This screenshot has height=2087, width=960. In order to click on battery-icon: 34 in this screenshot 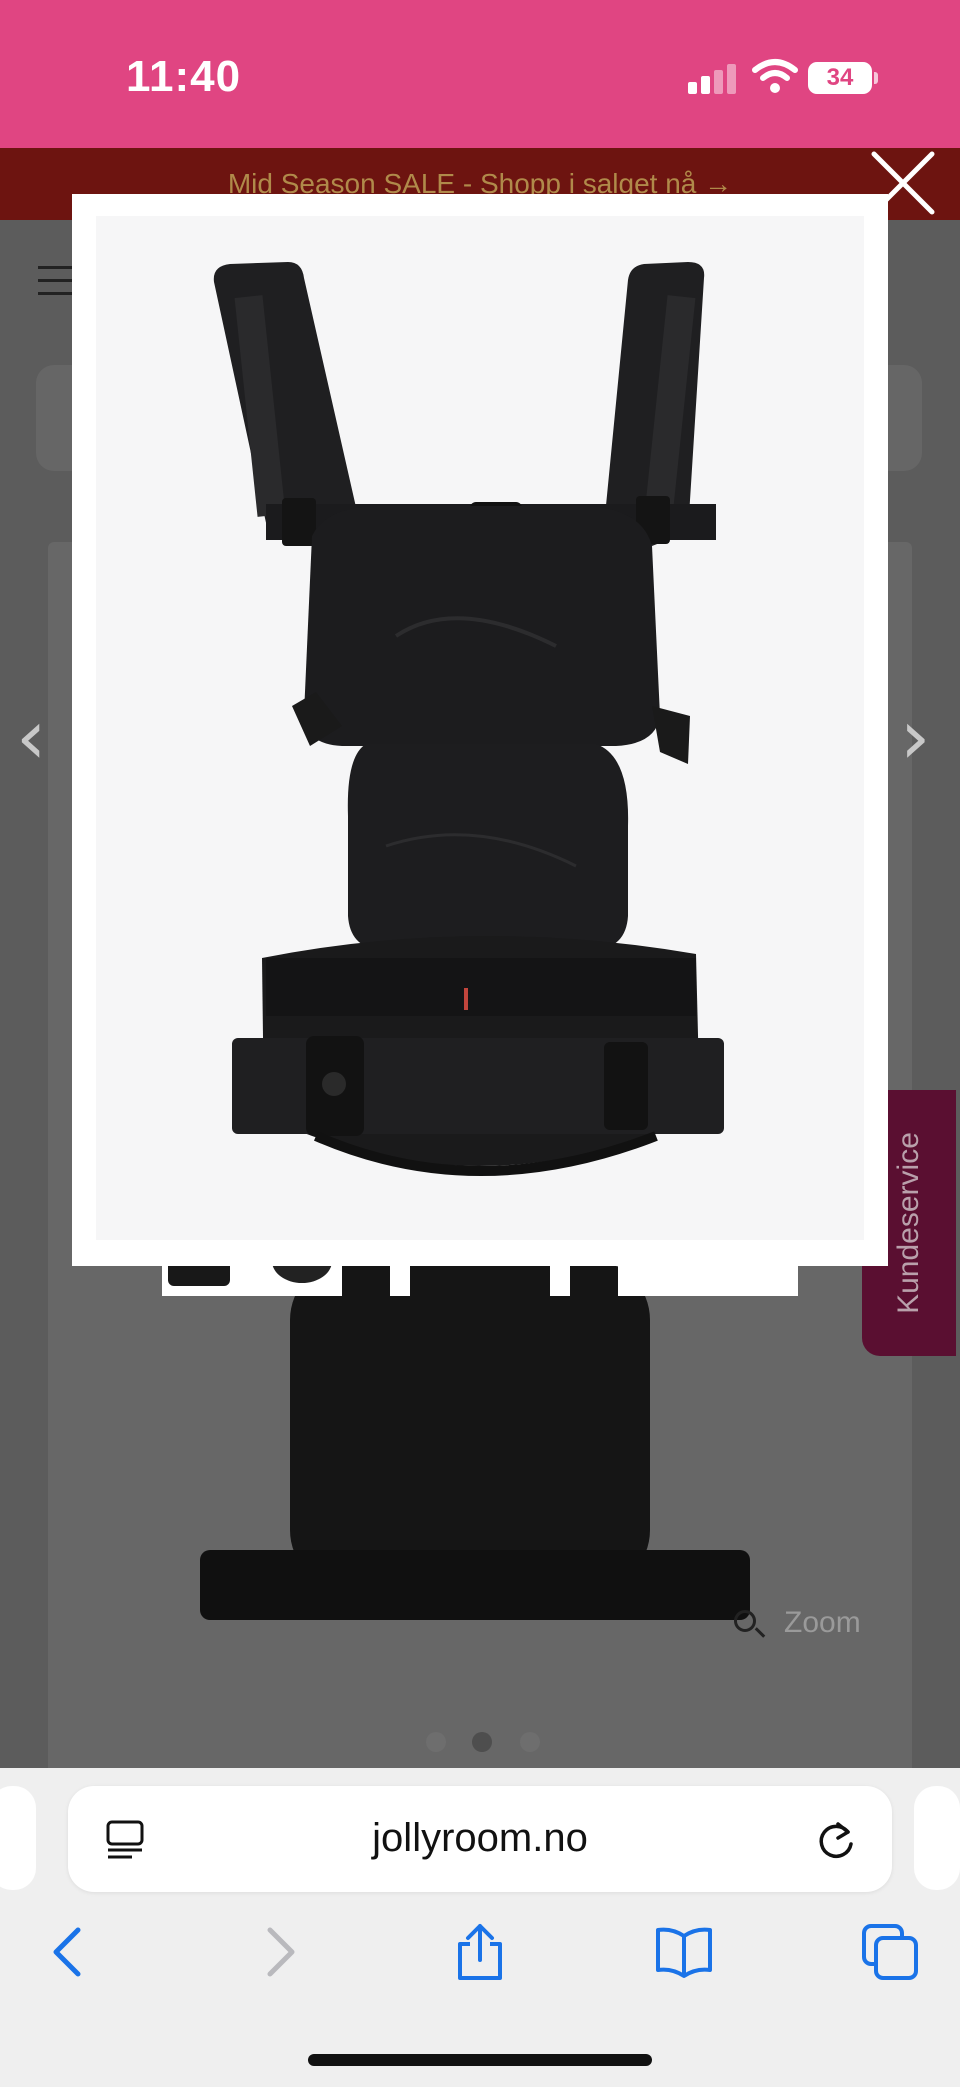, I will do `click(843, 78)`.